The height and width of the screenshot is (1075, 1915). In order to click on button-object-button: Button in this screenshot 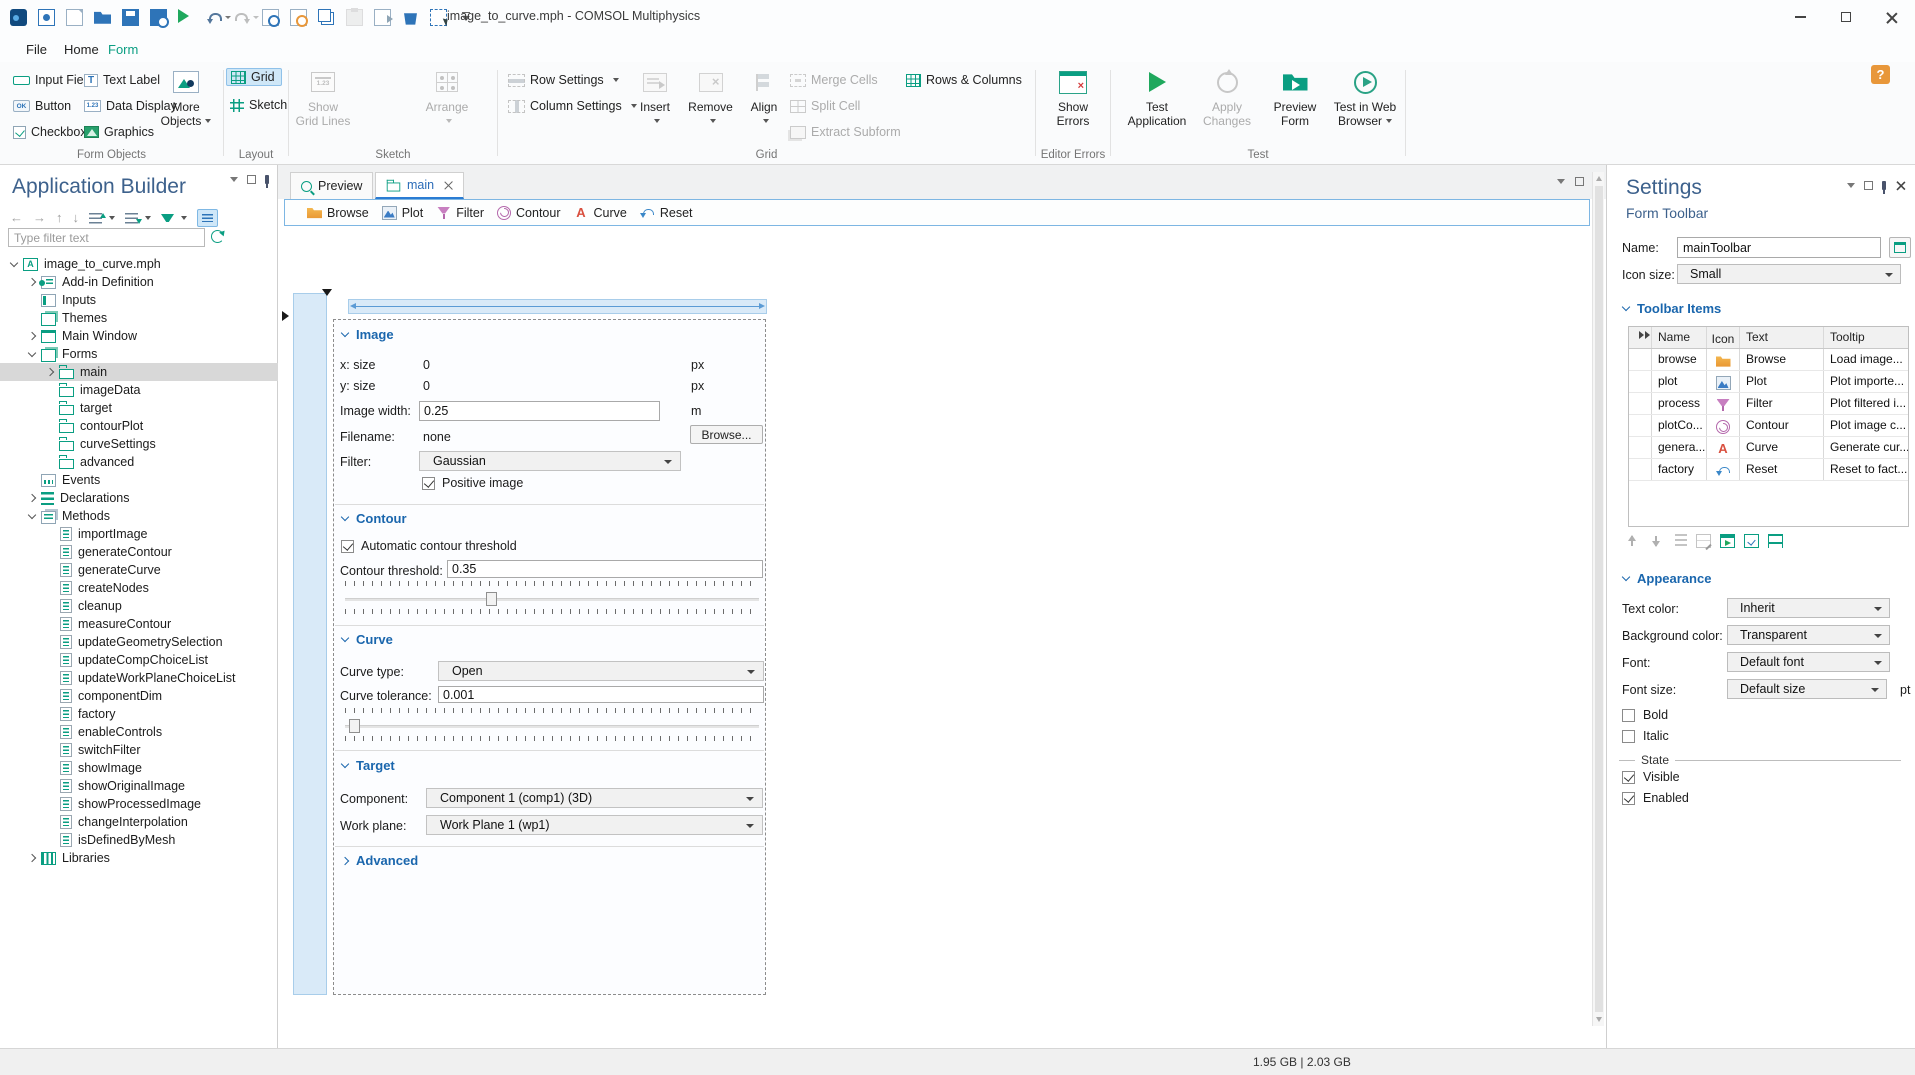, I will do `click(42, 106)`.